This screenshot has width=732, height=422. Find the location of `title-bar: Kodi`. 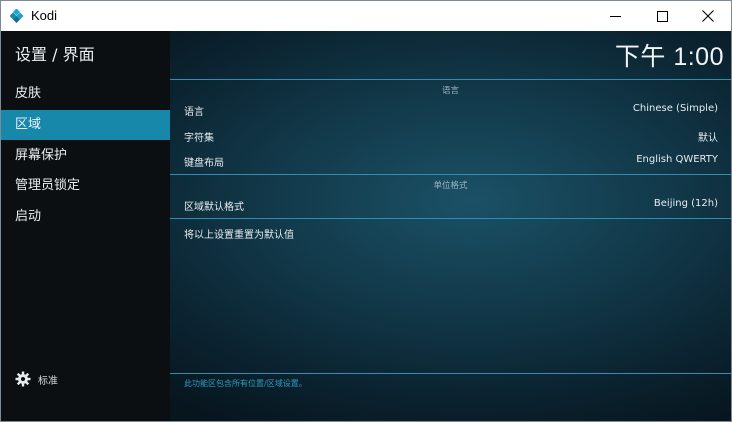

title-bar: Kodi is located at coordinates (366, 16).